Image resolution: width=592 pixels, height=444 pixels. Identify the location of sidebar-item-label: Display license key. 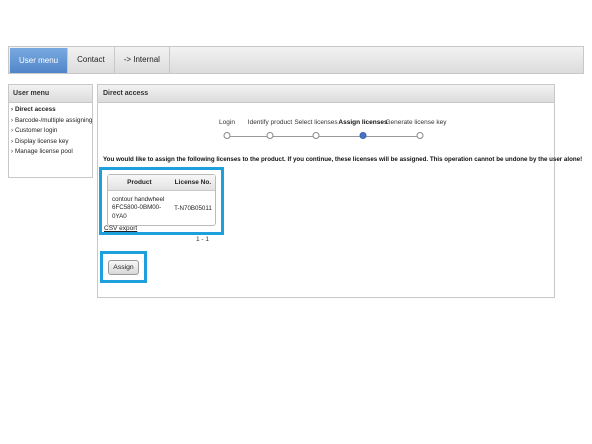
(42, 141).